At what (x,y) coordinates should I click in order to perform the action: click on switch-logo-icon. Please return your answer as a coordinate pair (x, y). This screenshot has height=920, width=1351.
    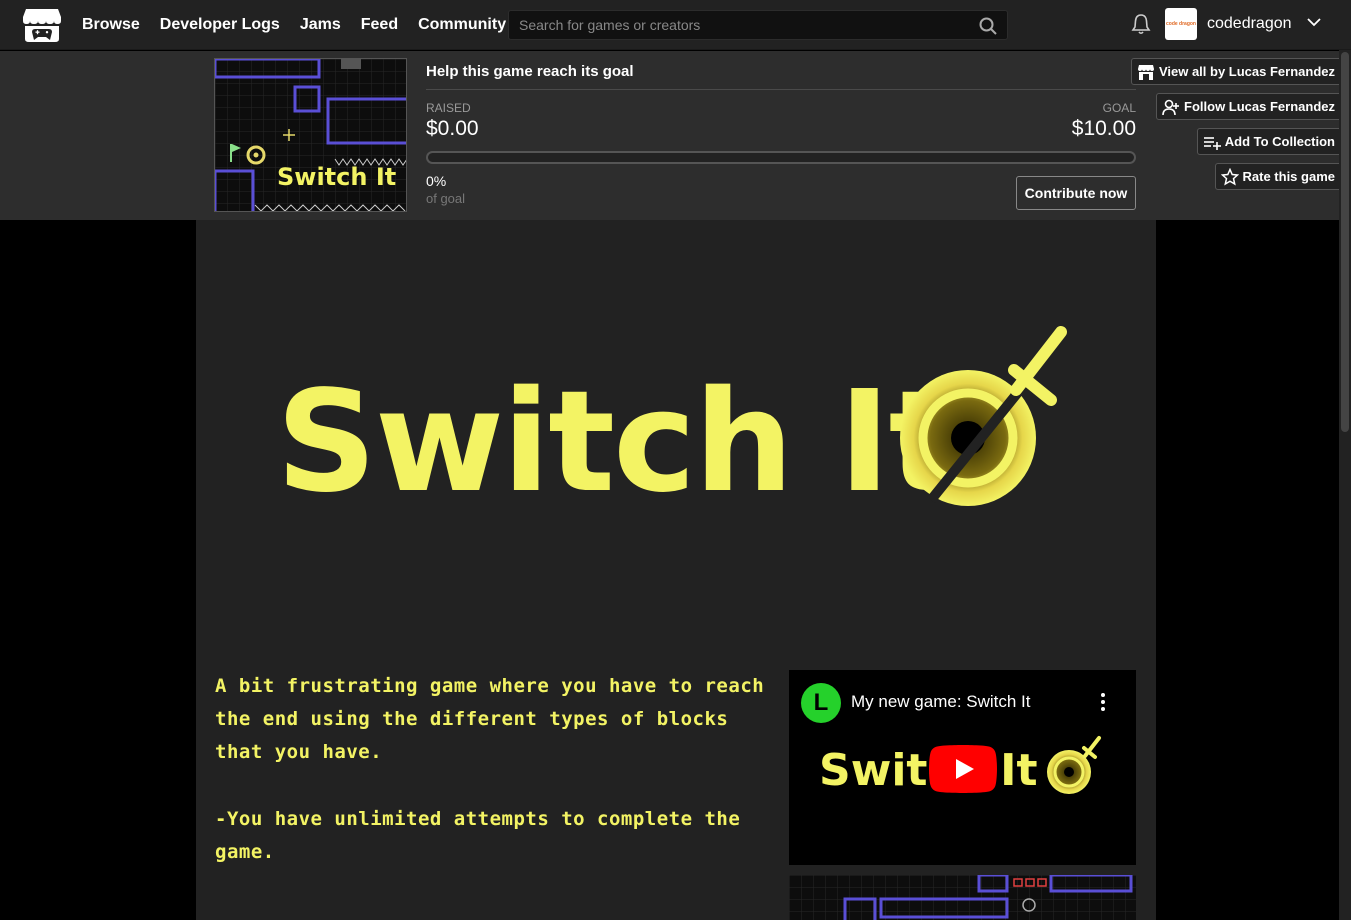
    Looking at the image, I should click on (983, 416).